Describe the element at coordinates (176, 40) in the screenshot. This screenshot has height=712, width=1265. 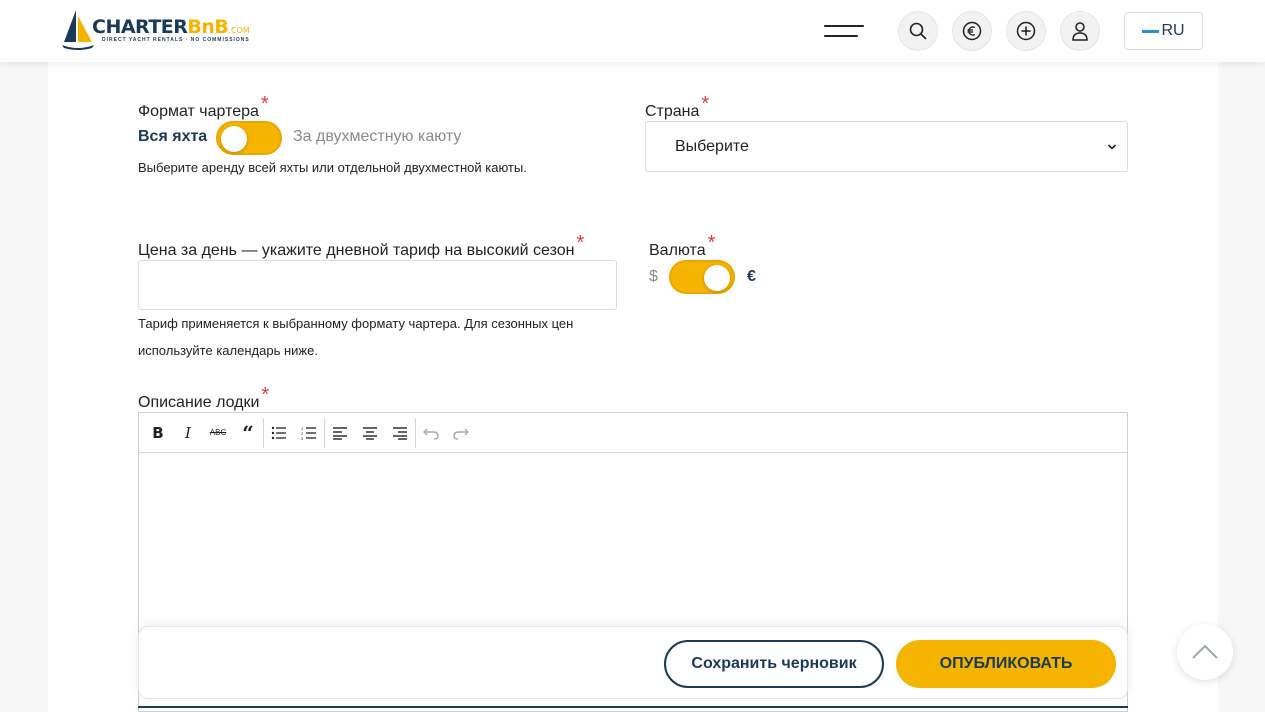
I see `logo-tagline: DIRECT YACHT RENTALS · NO COMMISSIONS` at that location.